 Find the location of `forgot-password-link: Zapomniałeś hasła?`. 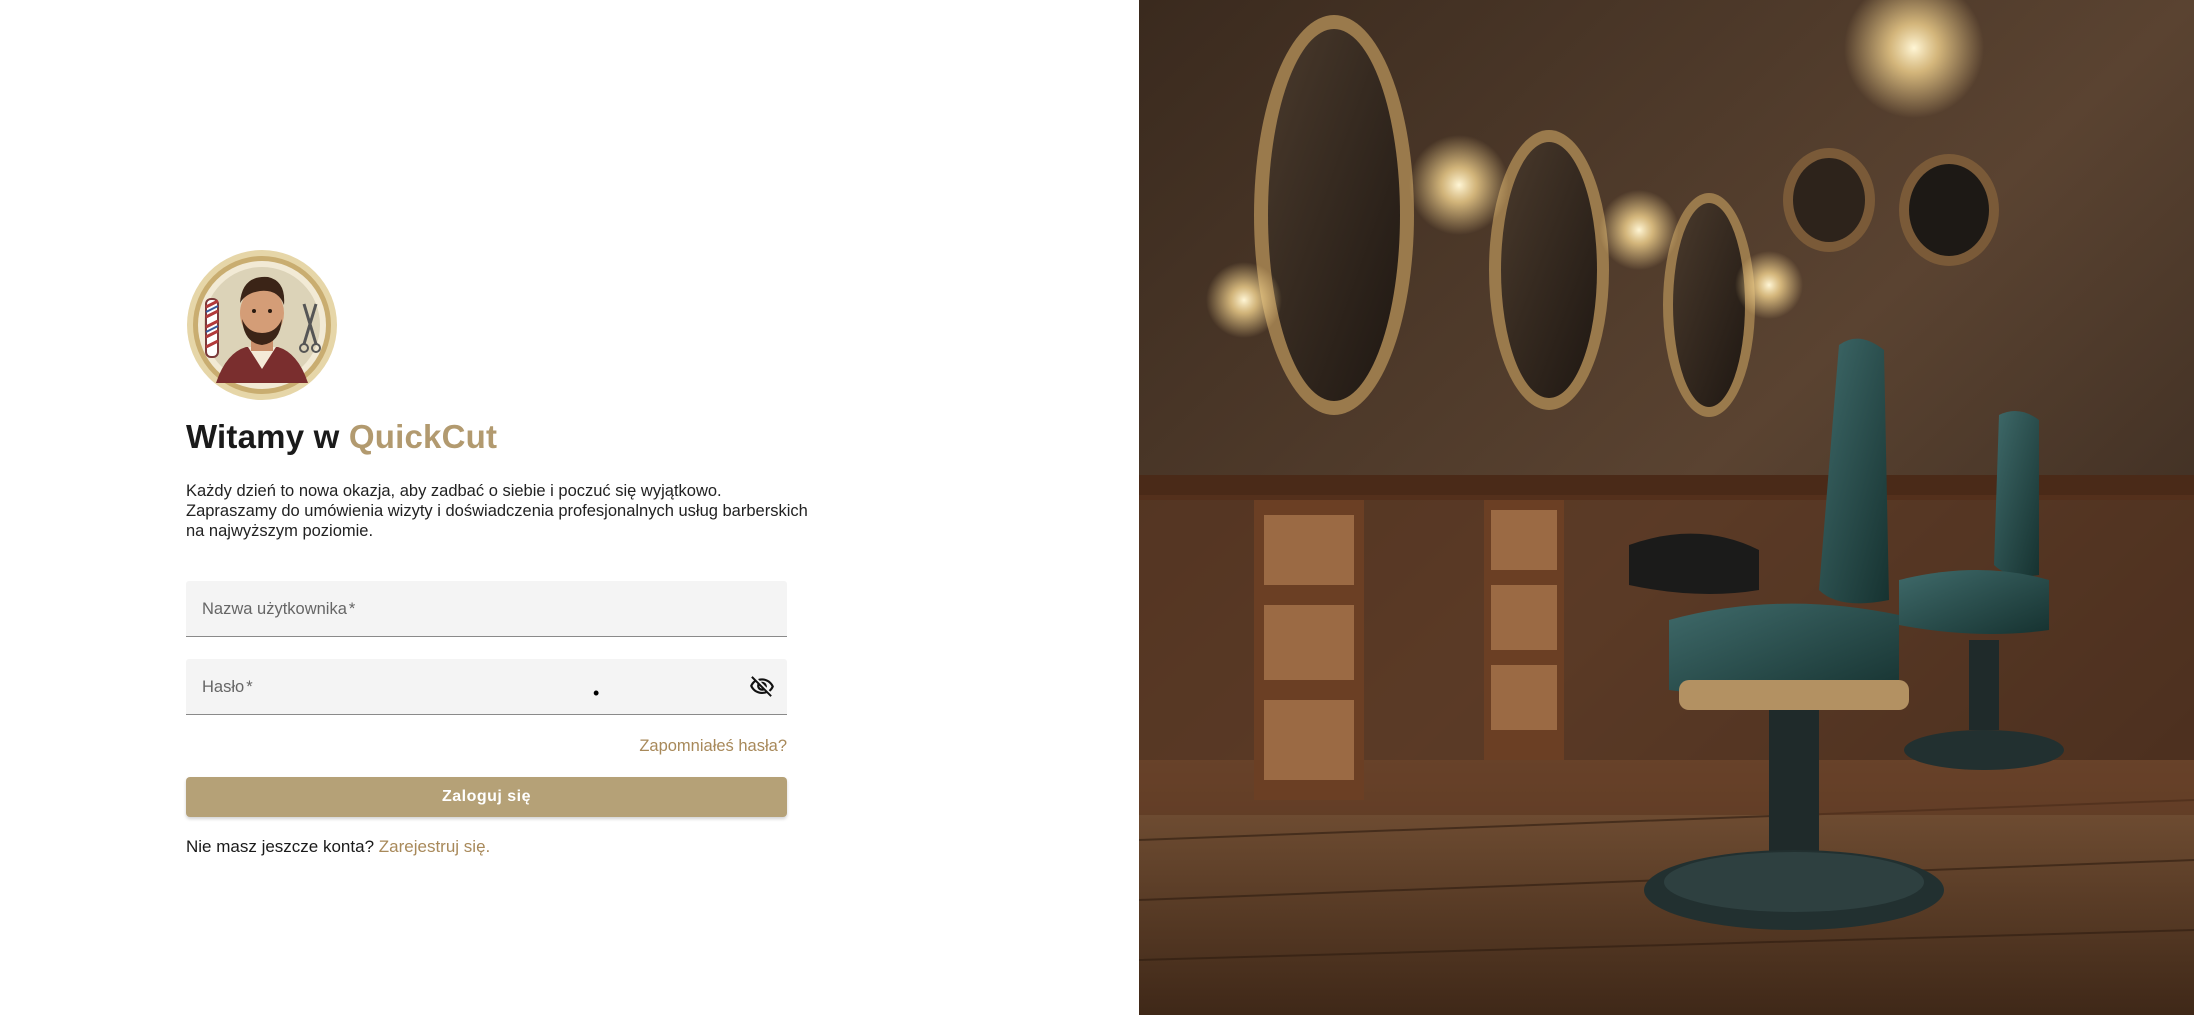

forgot-password-link: Zapomniałeś hasła? is located at coordinates (693, 746).